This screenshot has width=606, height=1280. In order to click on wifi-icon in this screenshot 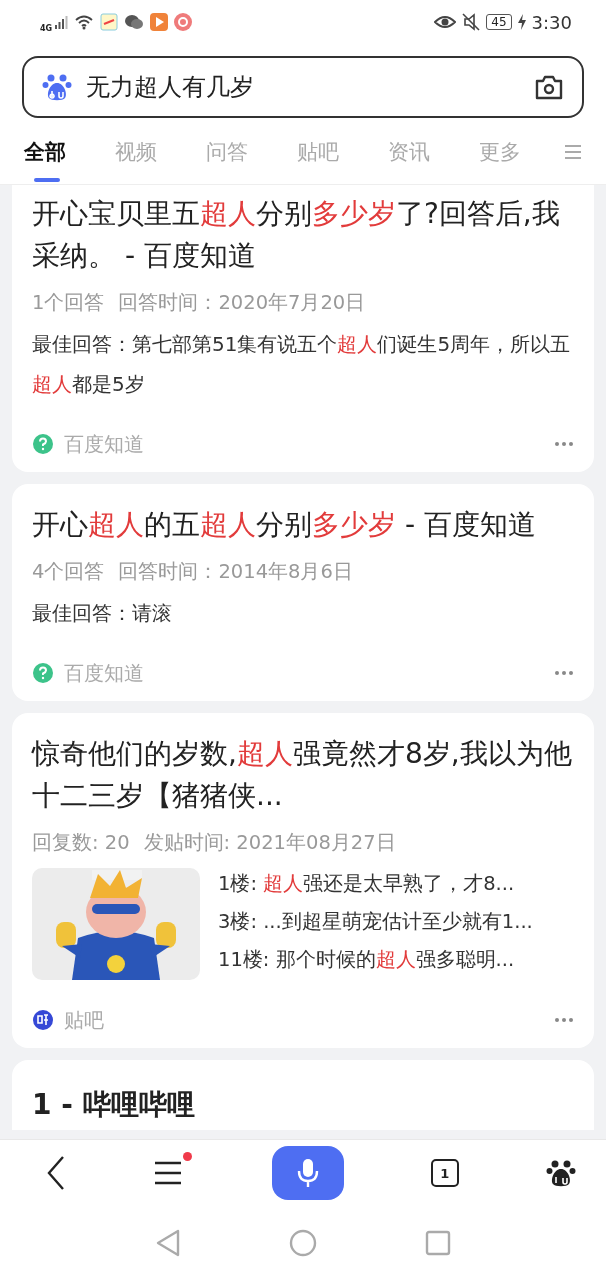, I will do `click(84, 22)`.